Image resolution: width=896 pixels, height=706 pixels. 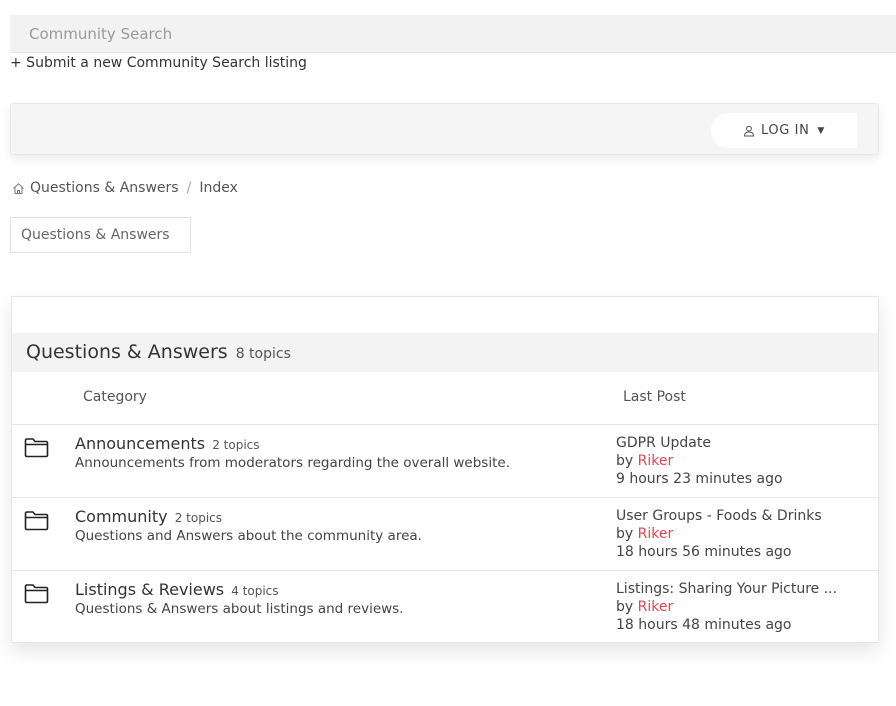 I want to click on forum-title-text: Questions & Answers, so click(x=127, y=352).